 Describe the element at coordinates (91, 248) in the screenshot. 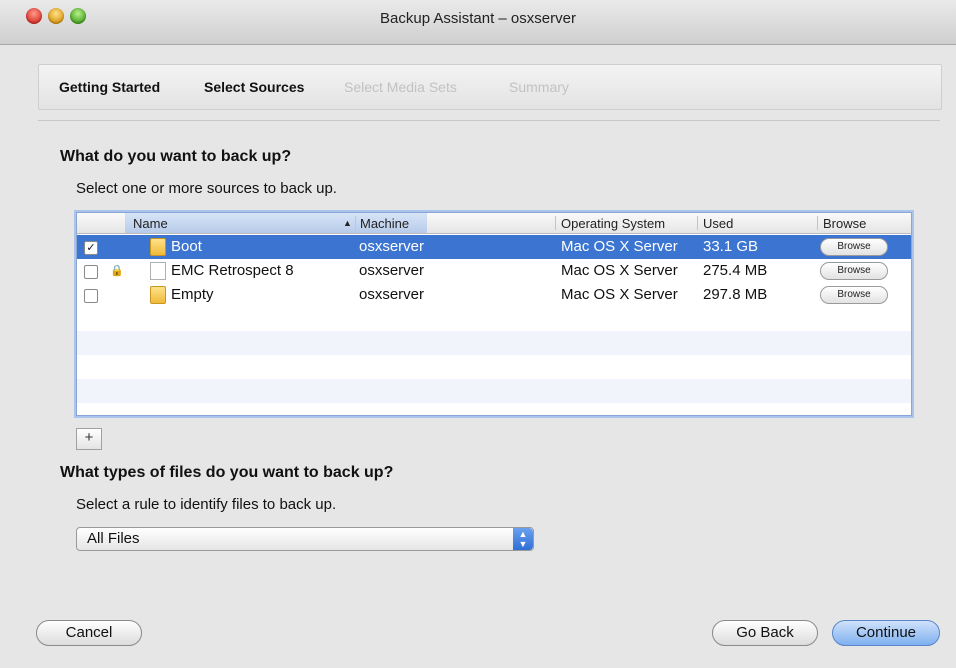

I see `source-checkbox: ✓` at that location.